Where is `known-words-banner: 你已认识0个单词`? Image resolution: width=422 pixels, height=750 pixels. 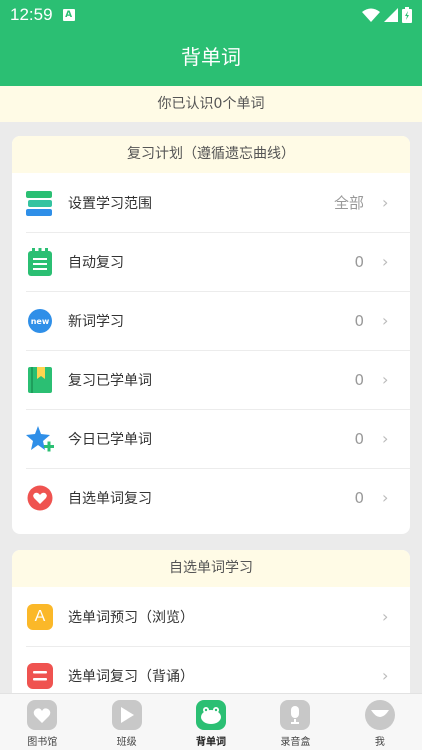
known-words-banner: 你已认识0个单词 is located at coordinates (211, 104).